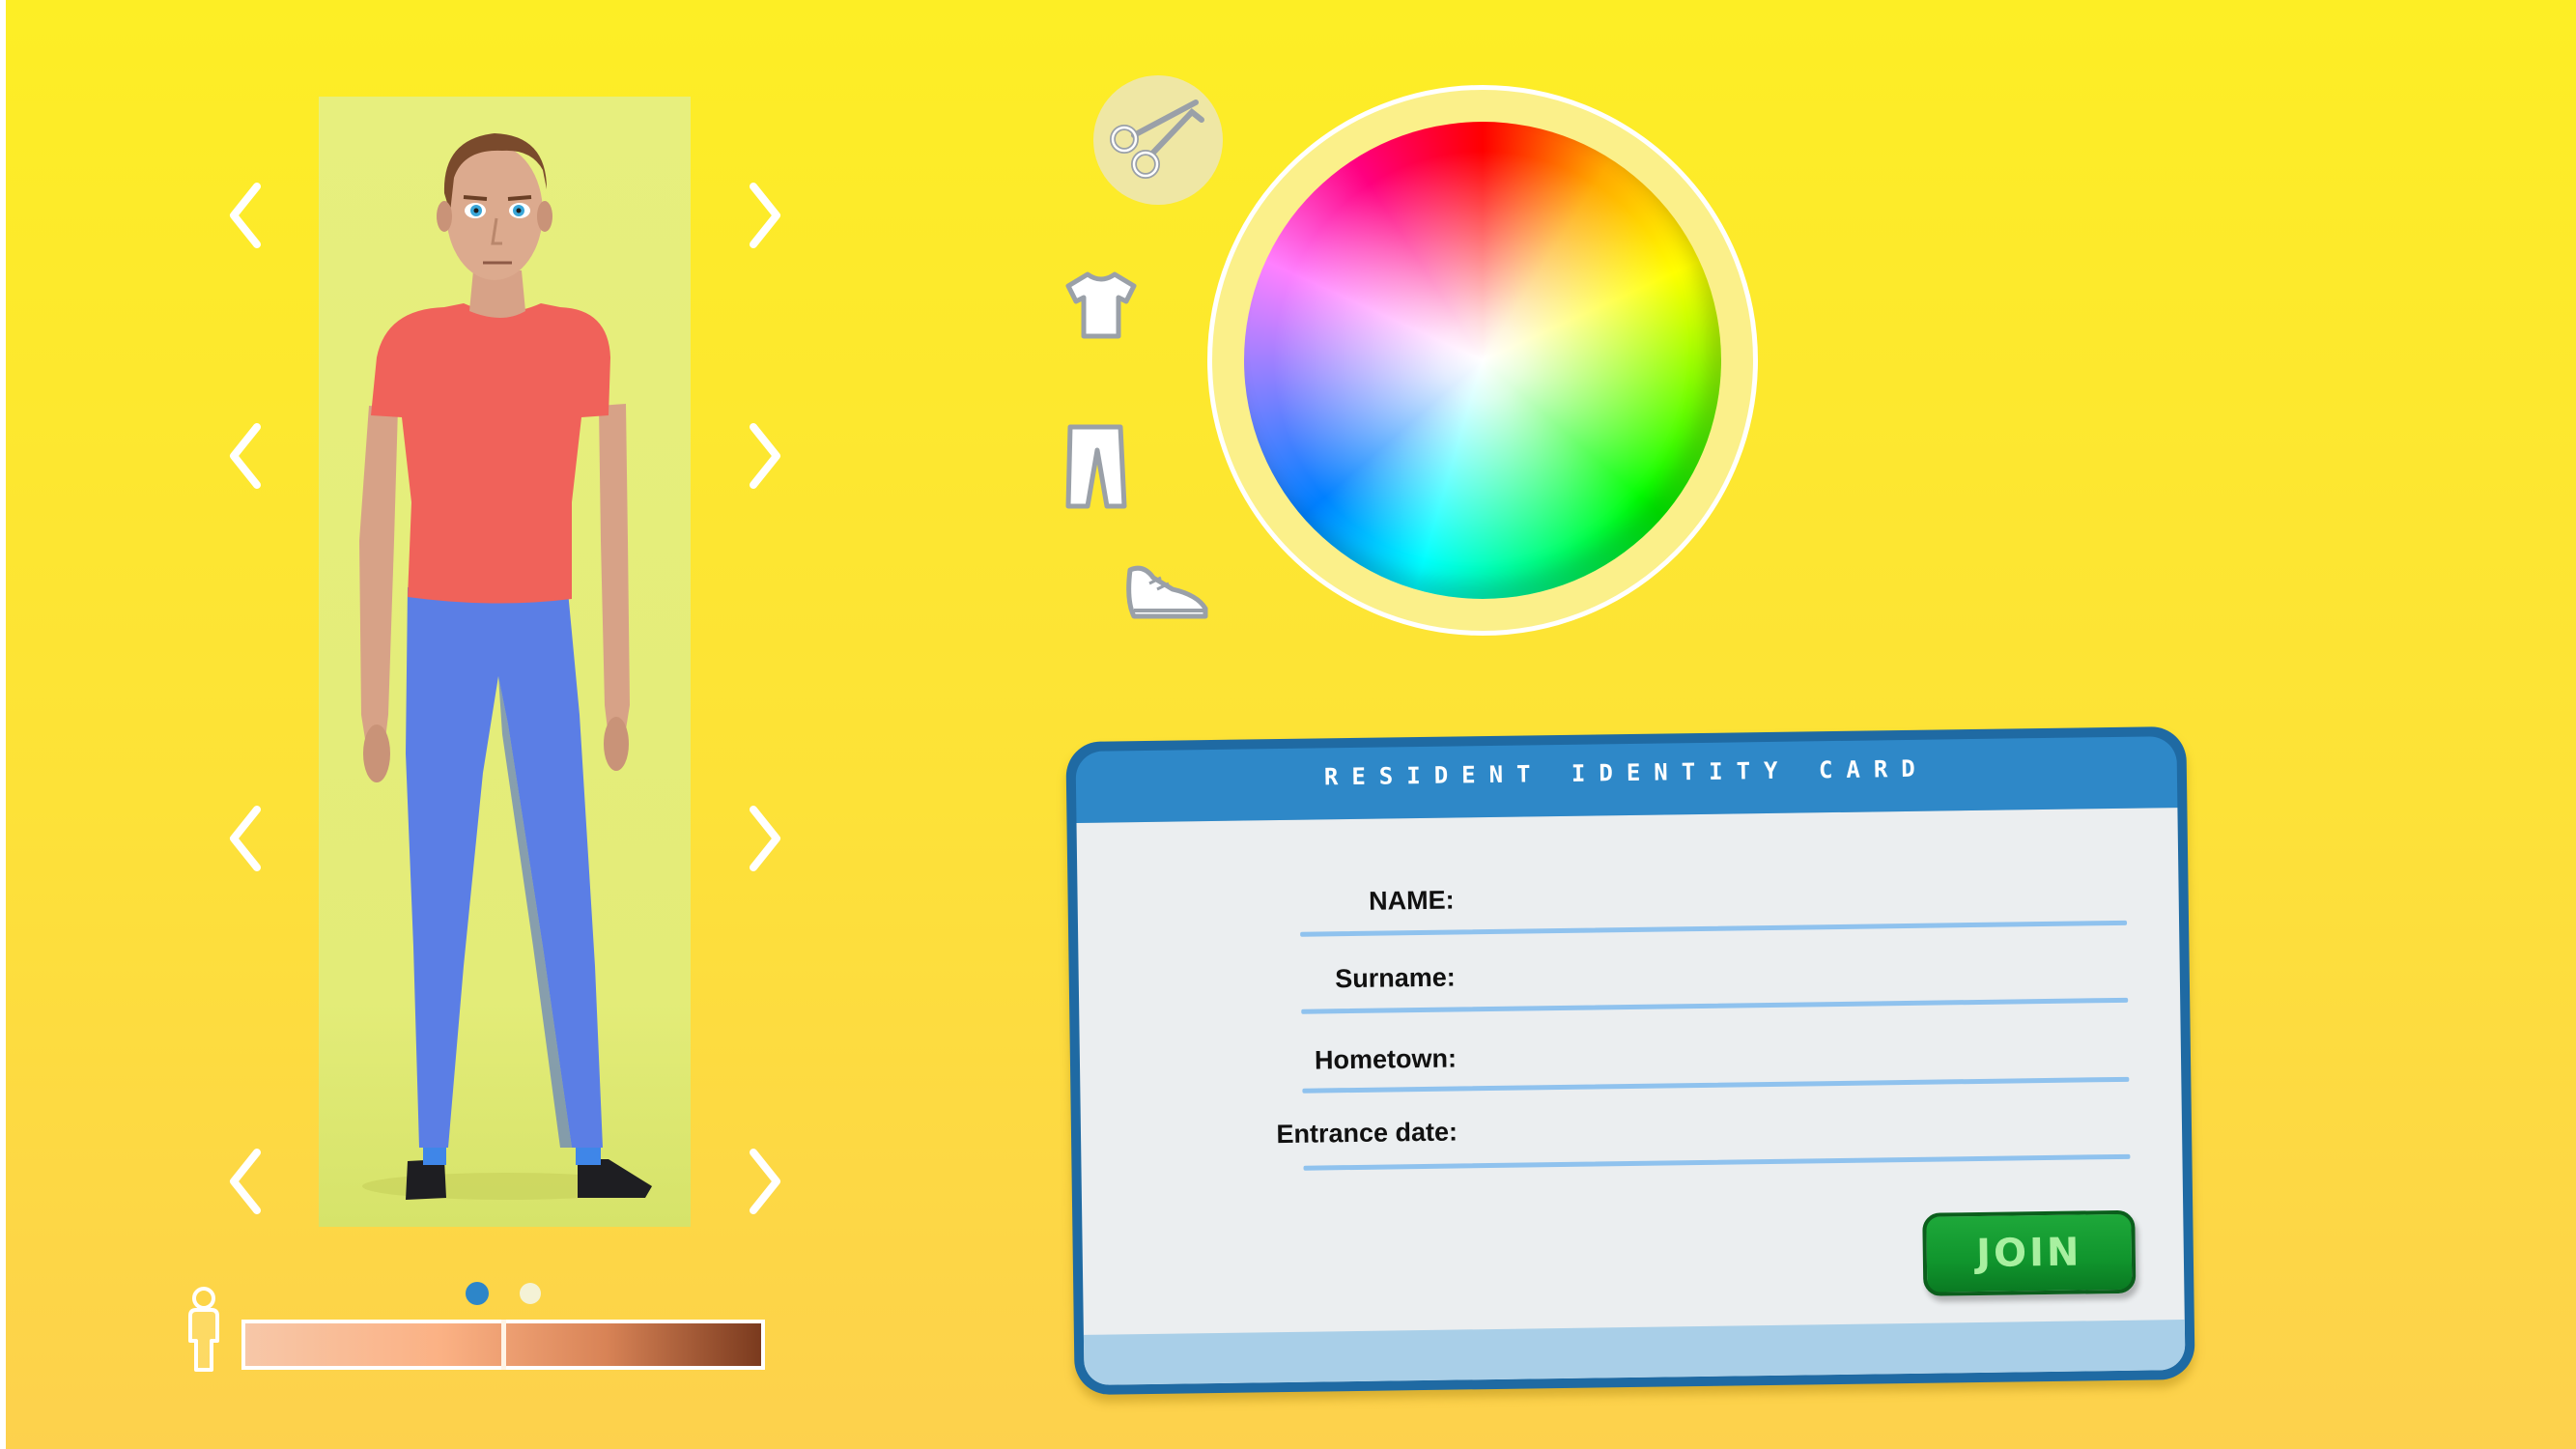  Describe the element at coordinates (1755, 894) in the screenshot. I see `name-input` at that location.